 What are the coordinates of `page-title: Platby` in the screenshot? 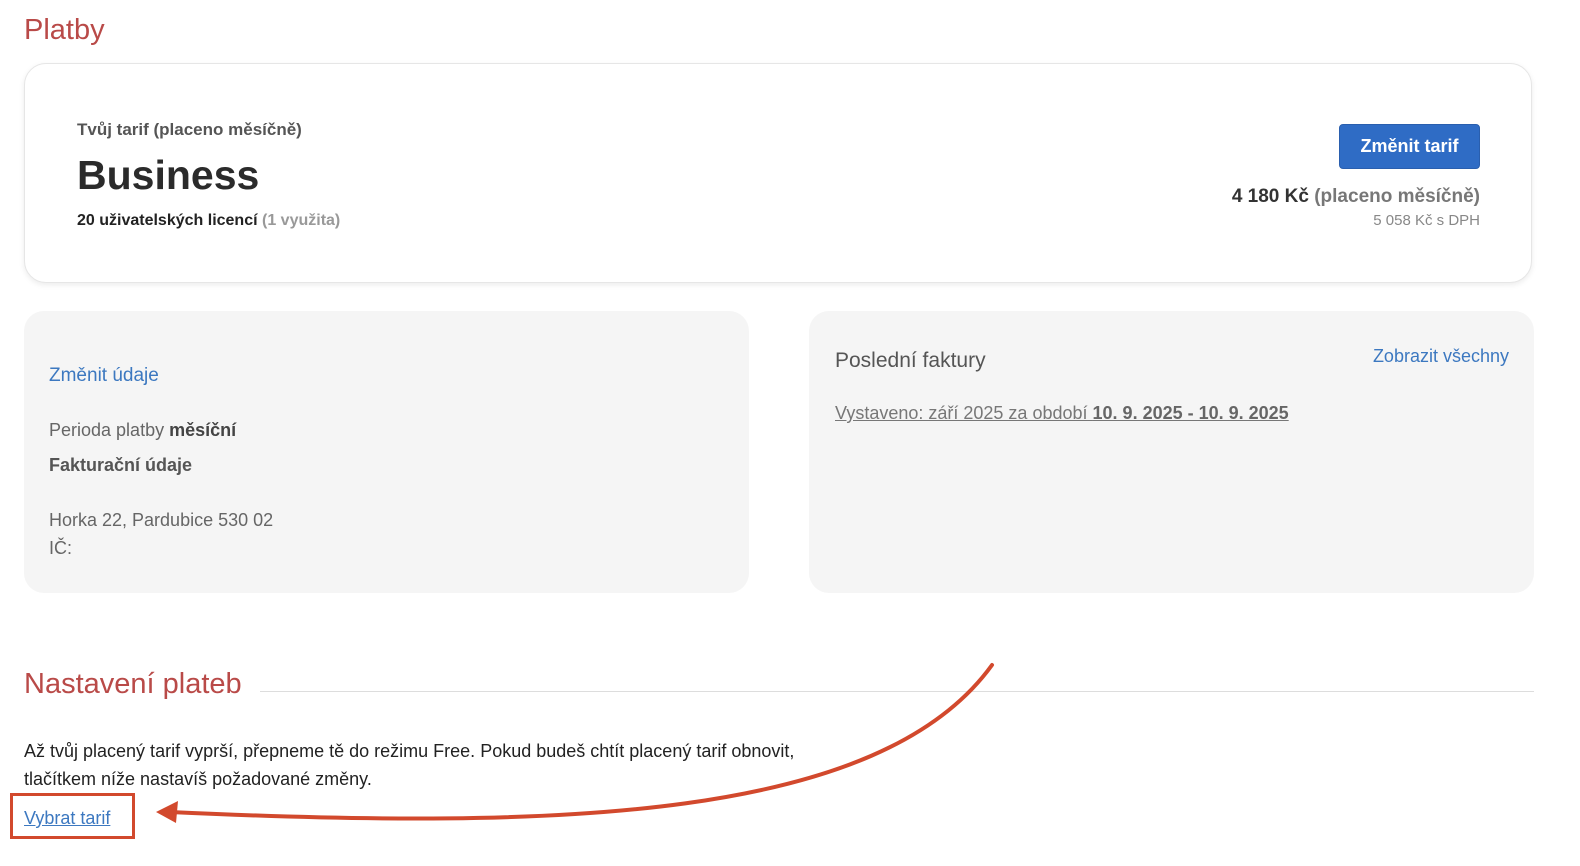 It's located at (64, 30).